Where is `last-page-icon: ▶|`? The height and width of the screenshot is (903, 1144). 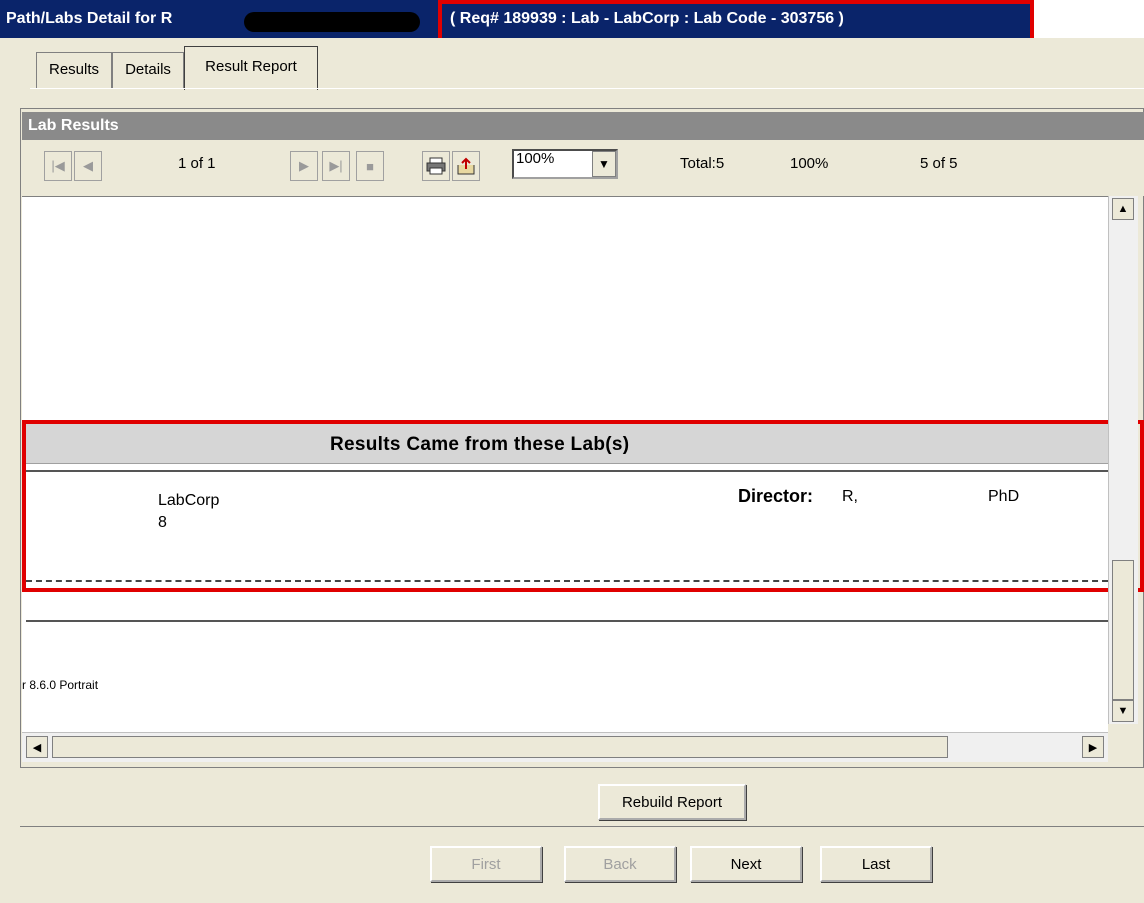
last-page-icon: ▶| is located at coordinates (336, 166).